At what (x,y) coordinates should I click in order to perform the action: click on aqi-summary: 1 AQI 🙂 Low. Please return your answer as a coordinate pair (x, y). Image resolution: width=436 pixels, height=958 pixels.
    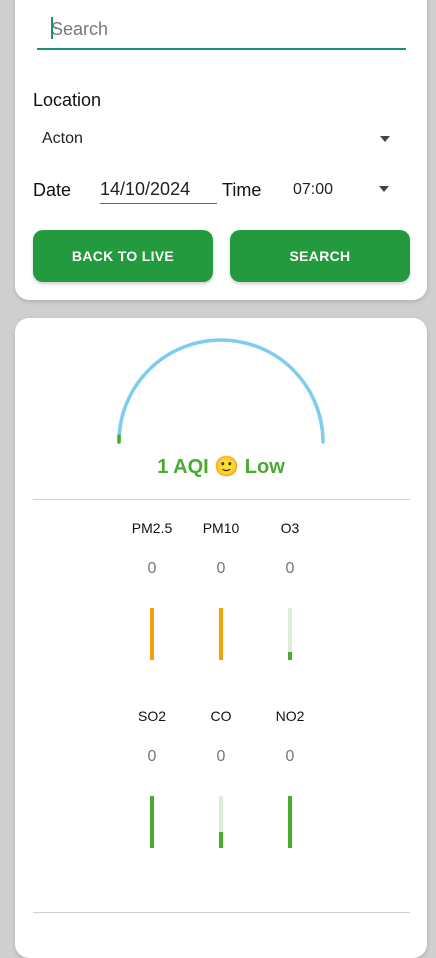
    Looking at the image, I should click on (221, 466).